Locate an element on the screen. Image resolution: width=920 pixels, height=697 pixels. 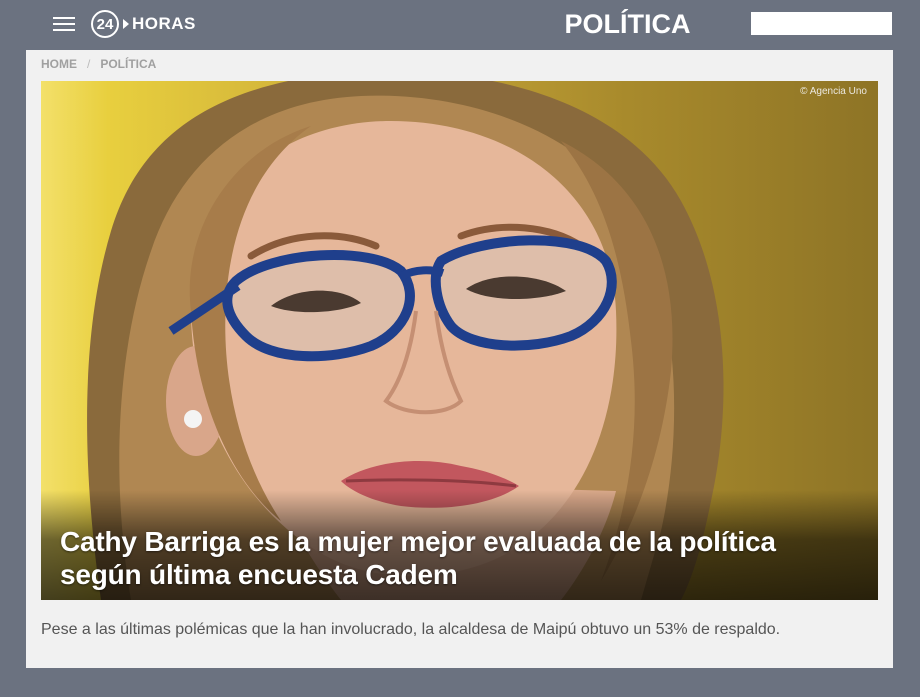
search-input is located at coordinates (821, 23).